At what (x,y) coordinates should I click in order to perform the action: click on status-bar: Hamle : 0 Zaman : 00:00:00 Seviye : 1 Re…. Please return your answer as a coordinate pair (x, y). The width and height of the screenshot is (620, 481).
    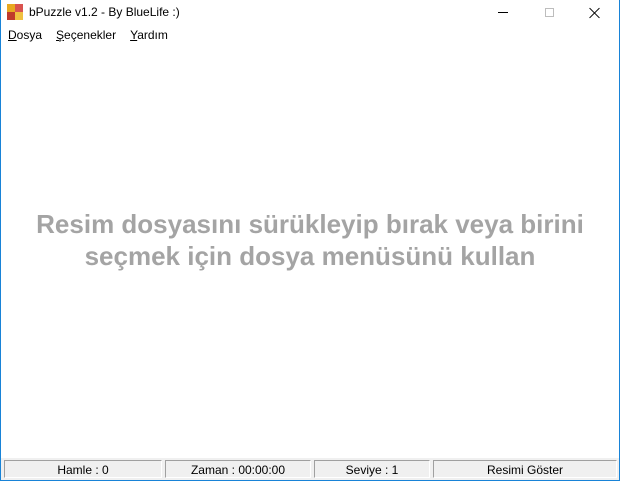
    Looking at the image, I should click on (310, 469).